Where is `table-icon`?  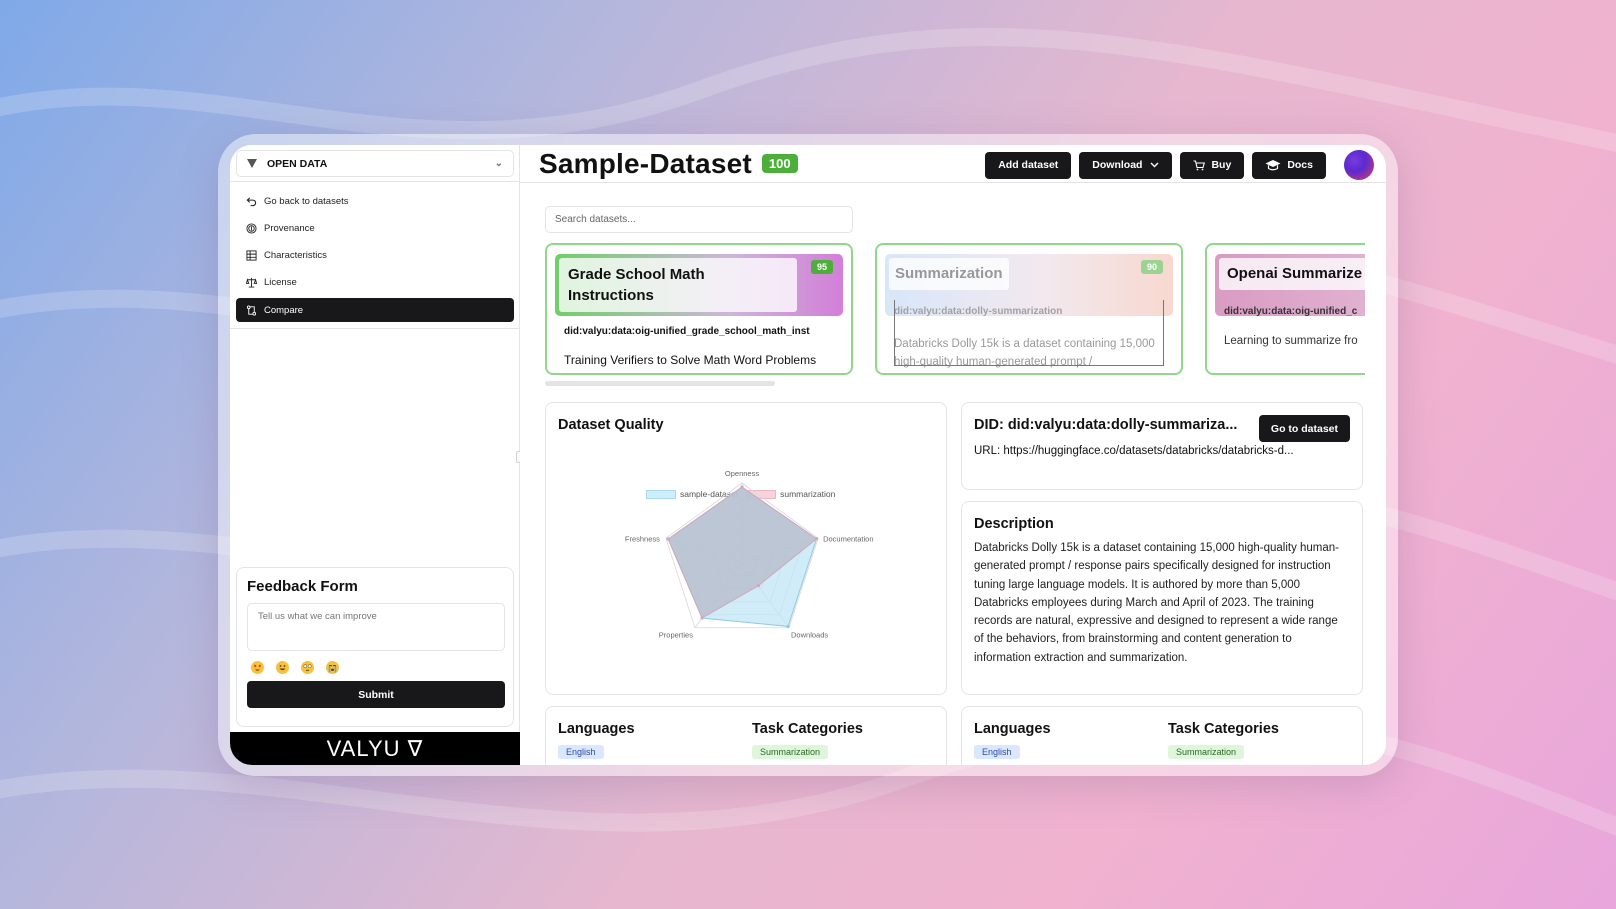 table-icon is located at coordinates (251, 256).